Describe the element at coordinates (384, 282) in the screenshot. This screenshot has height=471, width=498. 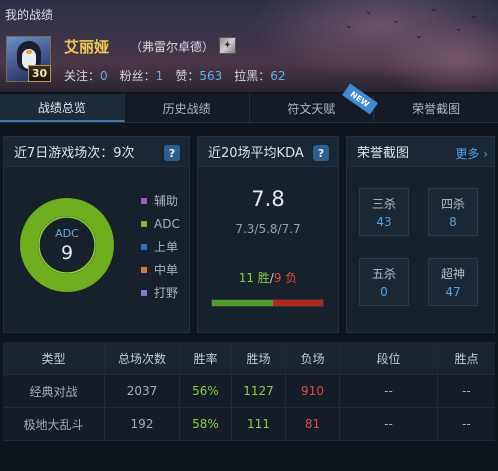
I see `honor-penta-kill: 五杀 0` at that location.